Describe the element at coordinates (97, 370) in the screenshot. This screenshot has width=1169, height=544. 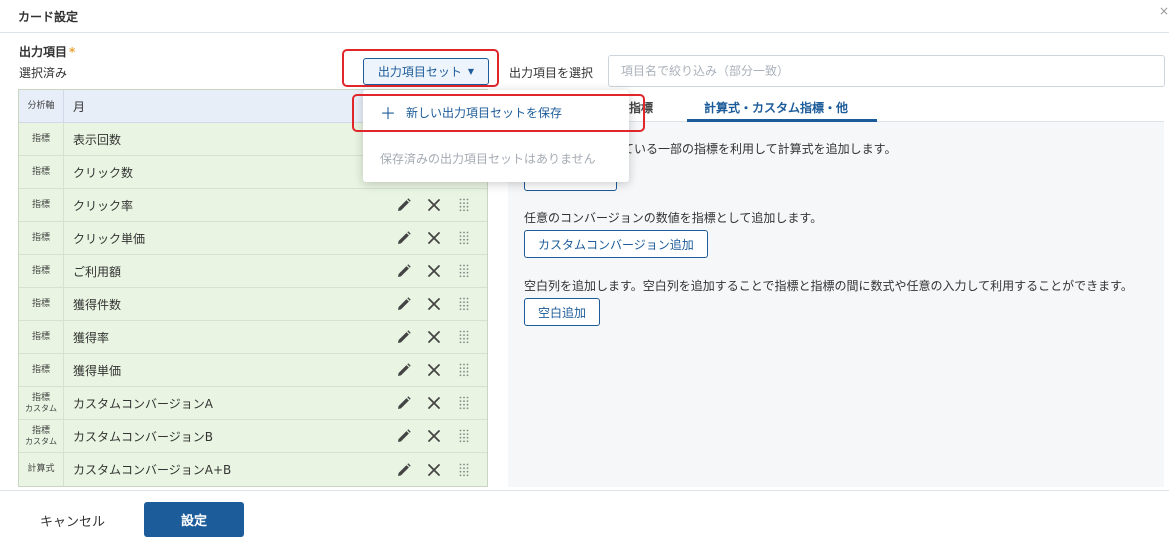
I see `row-name-cell: 獲得単価` at that location.